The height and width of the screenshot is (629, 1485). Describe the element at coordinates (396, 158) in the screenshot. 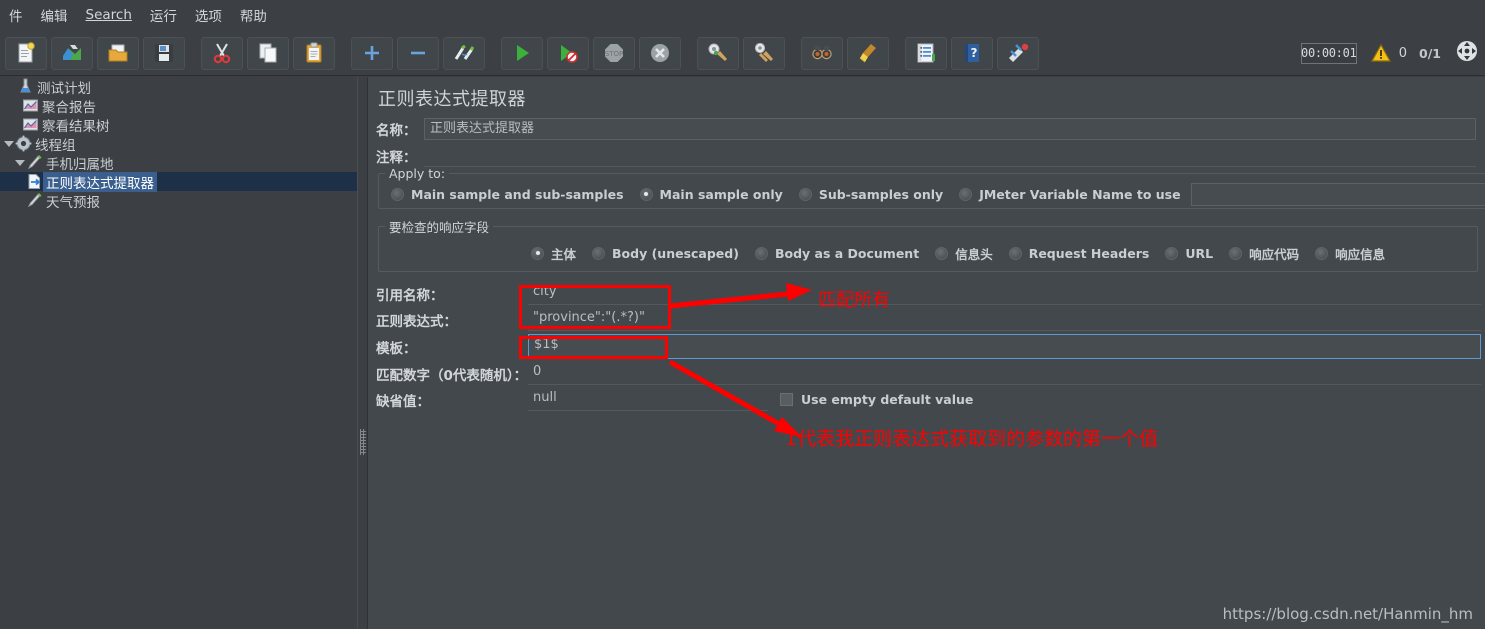

I see `comment-label: 注释：` at that location.